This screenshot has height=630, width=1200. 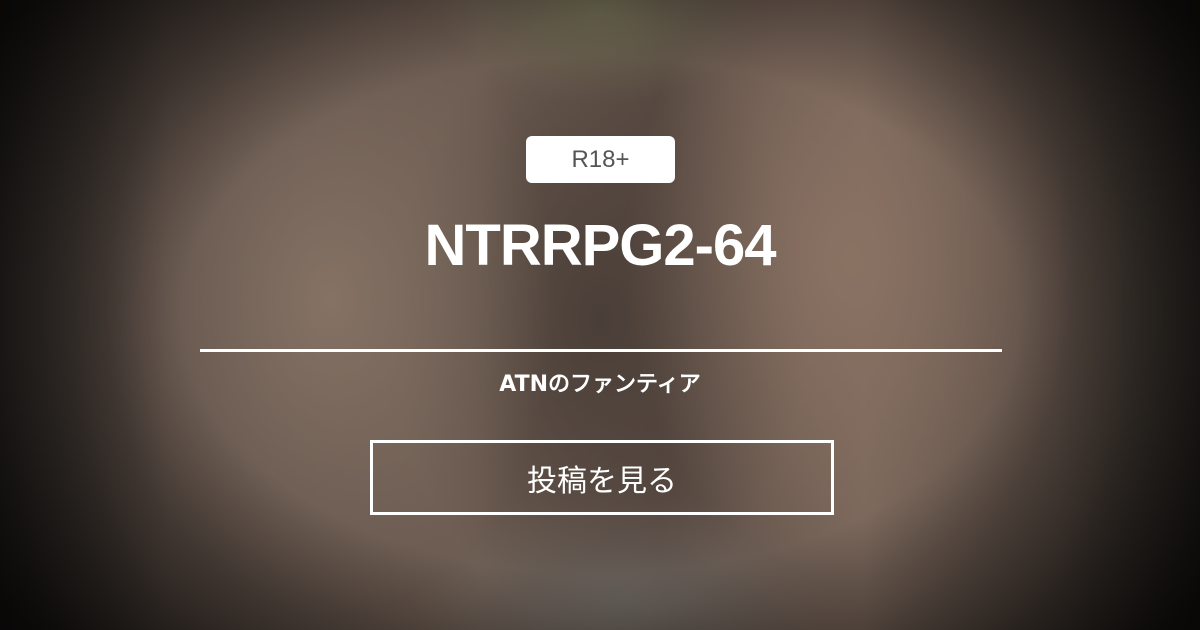 What do you see at coordinates (600, 245) in the screenshot?
I see `post-title: NTRRPG2-64` at bounding box center [600, 245].